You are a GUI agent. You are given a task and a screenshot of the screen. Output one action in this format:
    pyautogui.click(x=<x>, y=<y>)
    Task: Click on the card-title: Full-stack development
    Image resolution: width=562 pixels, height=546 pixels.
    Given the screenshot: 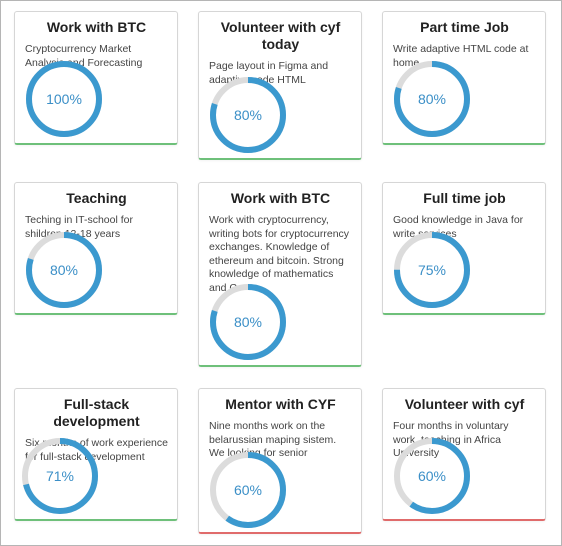 What is the action you would take?
    pyautogui.click(x=96, y=412)
    